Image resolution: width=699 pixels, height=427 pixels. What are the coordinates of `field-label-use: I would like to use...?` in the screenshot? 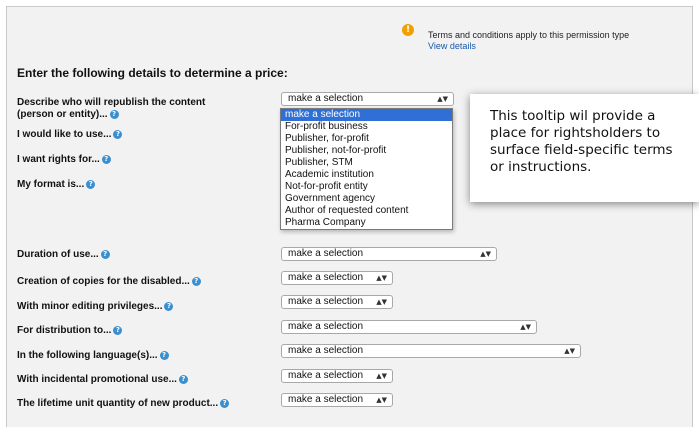 It's located at (70, 135).